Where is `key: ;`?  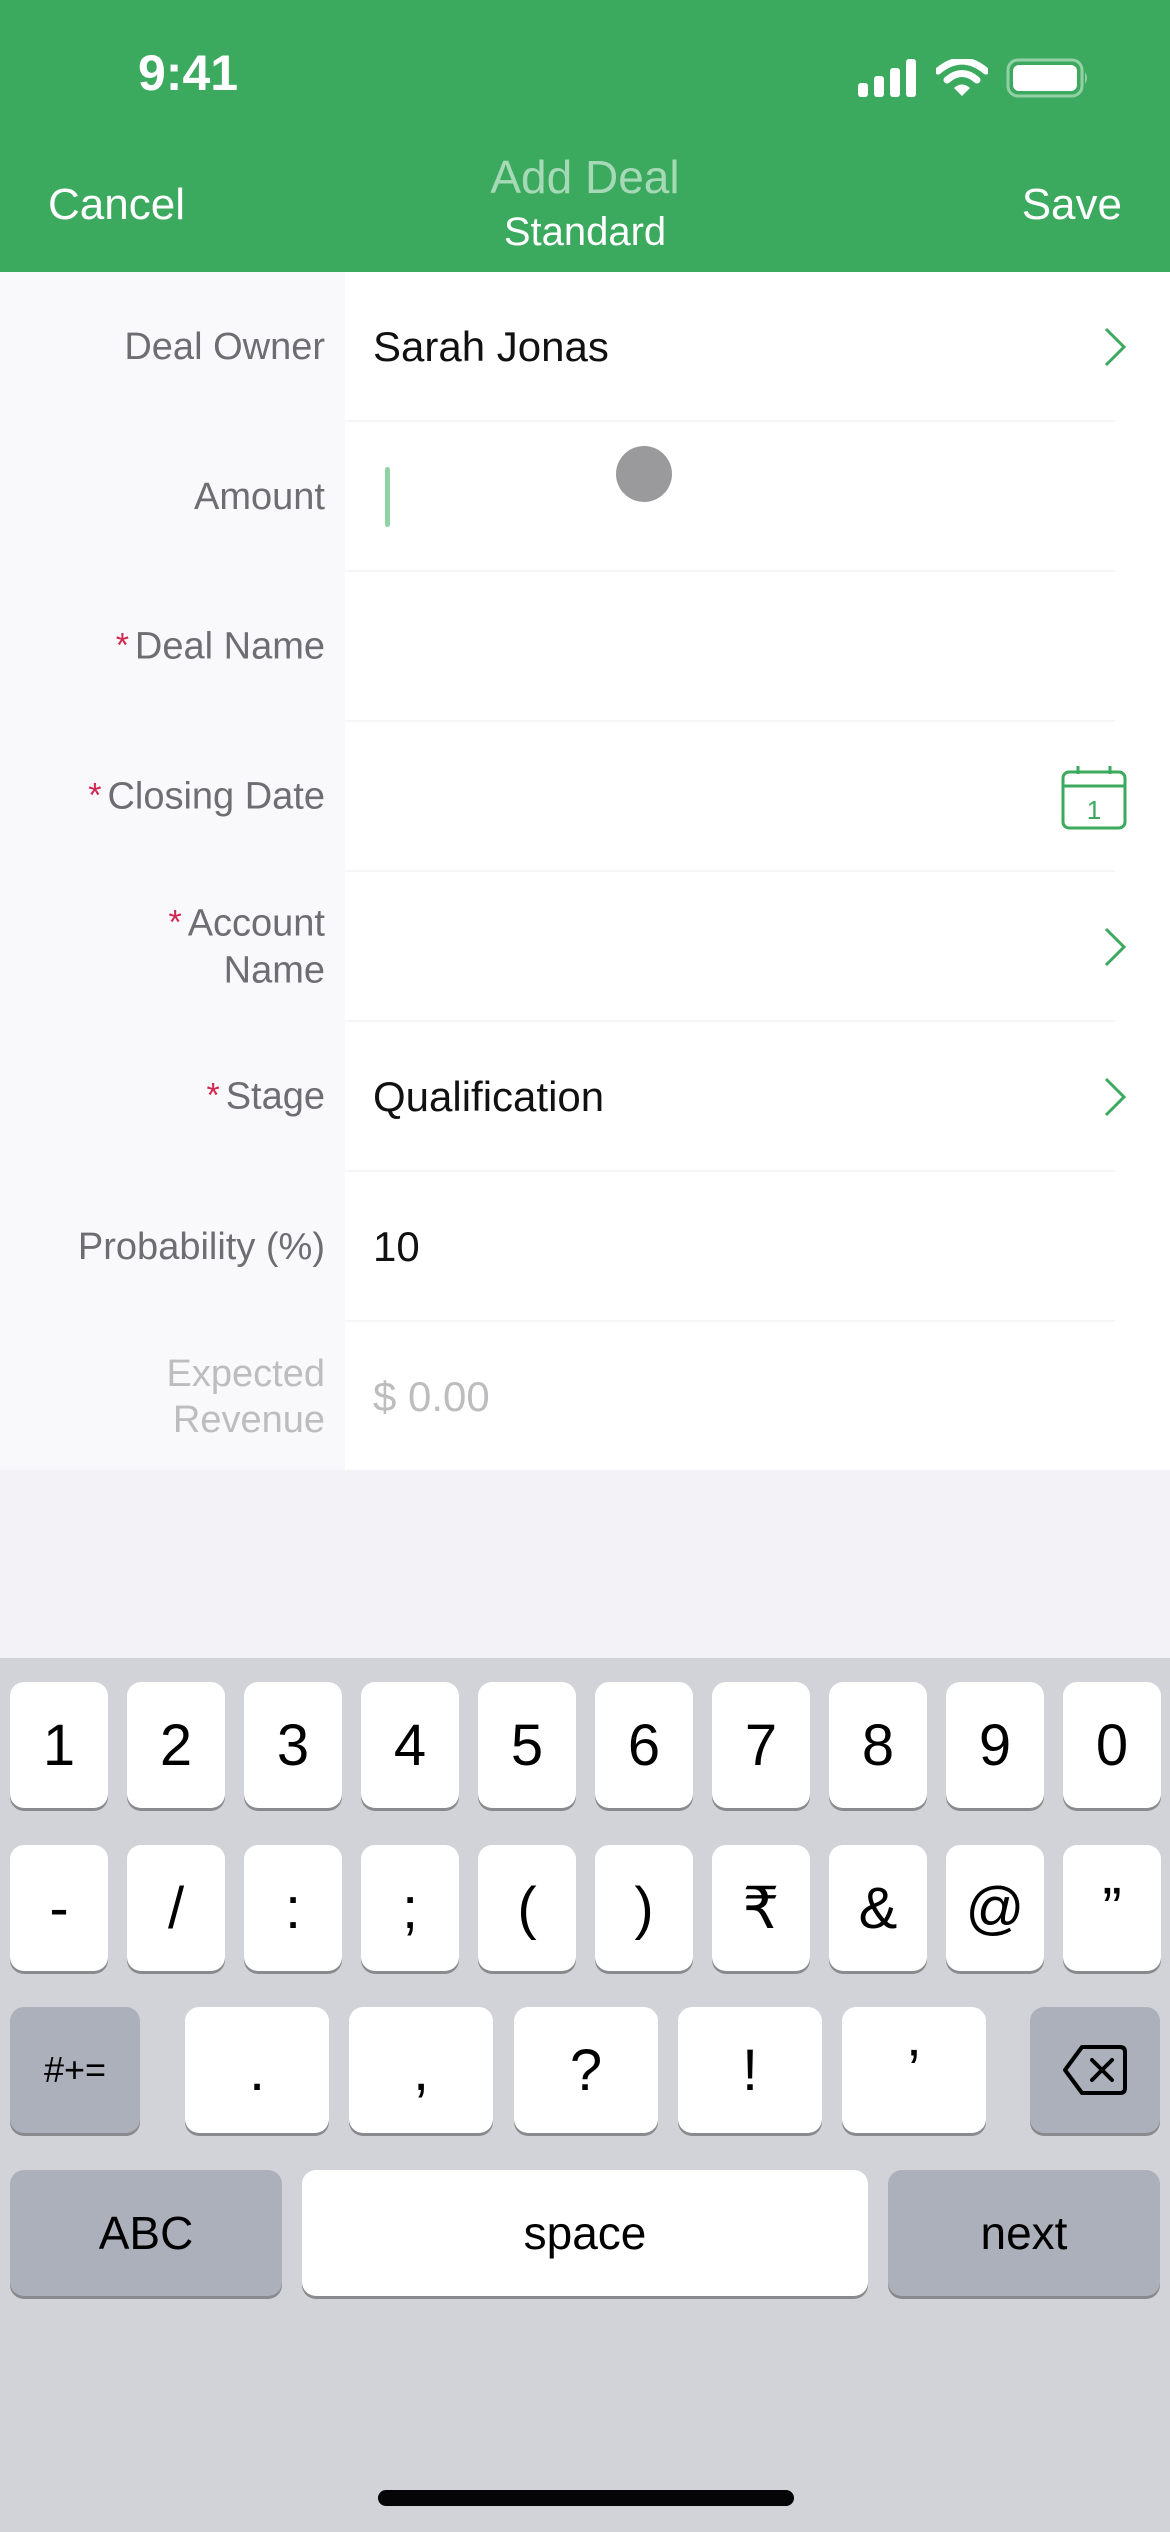 key: ; is located at coordinates (410, 1908).